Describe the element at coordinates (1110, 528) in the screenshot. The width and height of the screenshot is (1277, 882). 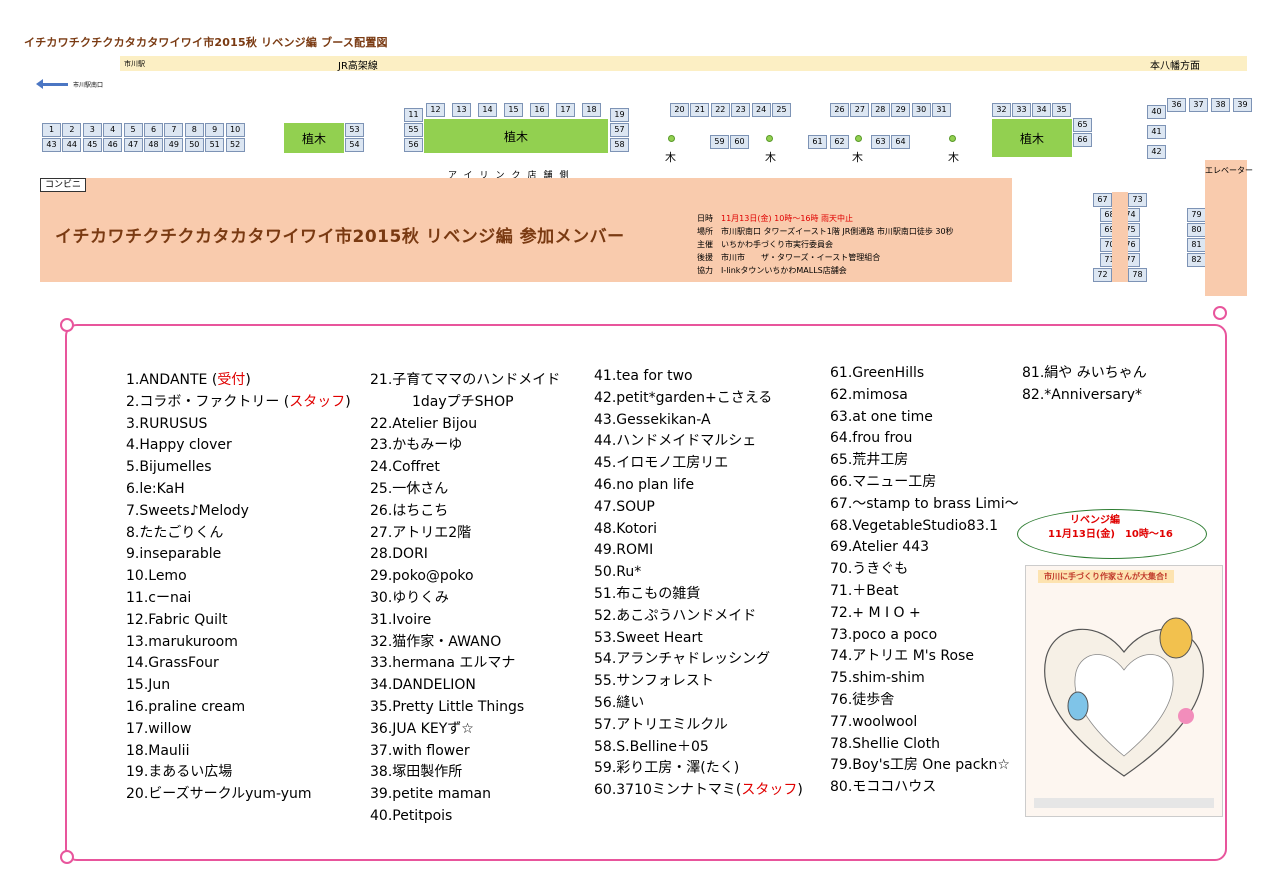
I see `bubble-text: リベンジ編 11月13日(金) 10時～16` at that location.